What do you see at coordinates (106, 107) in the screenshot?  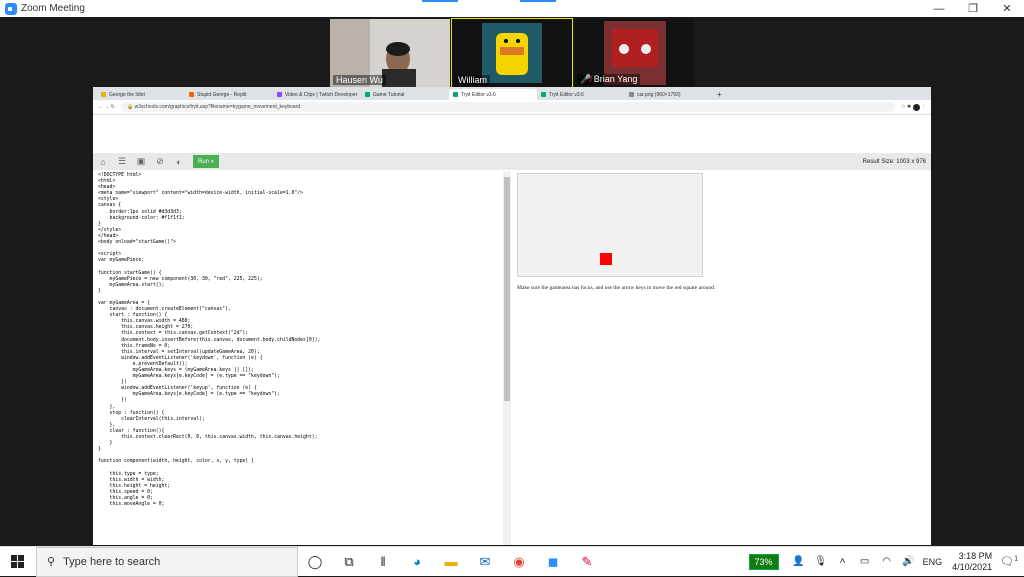 I see `forward-icon: →` at bounding box center [106, 107].